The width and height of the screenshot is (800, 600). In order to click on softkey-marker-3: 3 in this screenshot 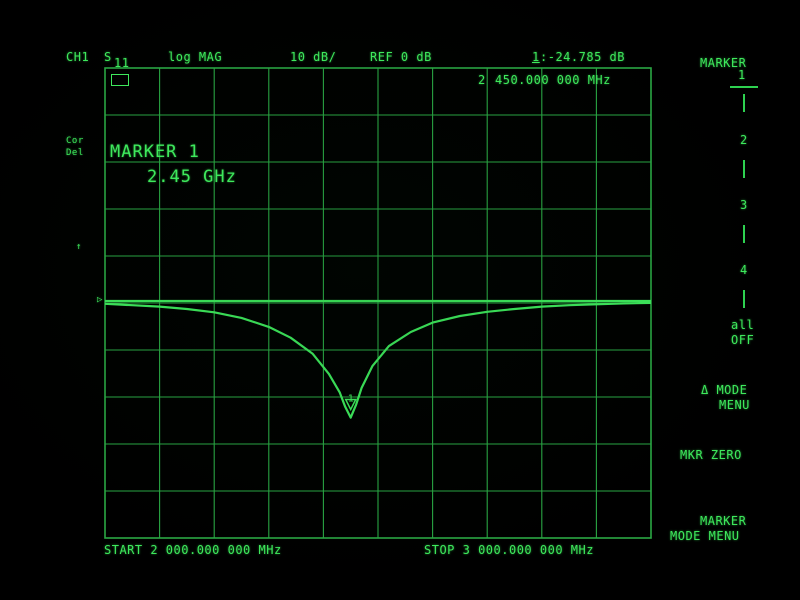, I will do `click(744, 205)`.